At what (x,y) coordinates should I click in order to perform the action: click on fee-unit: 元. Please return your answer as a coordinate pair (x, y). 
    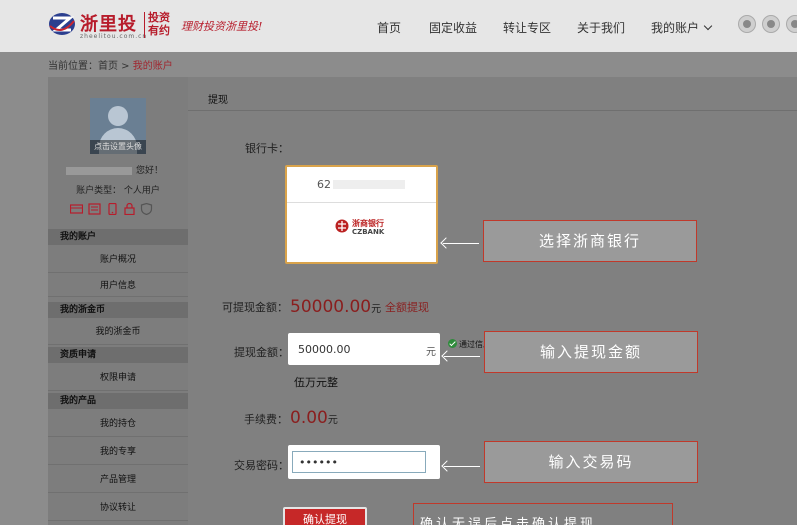
    Looking at the image, I should click on (332, 420).